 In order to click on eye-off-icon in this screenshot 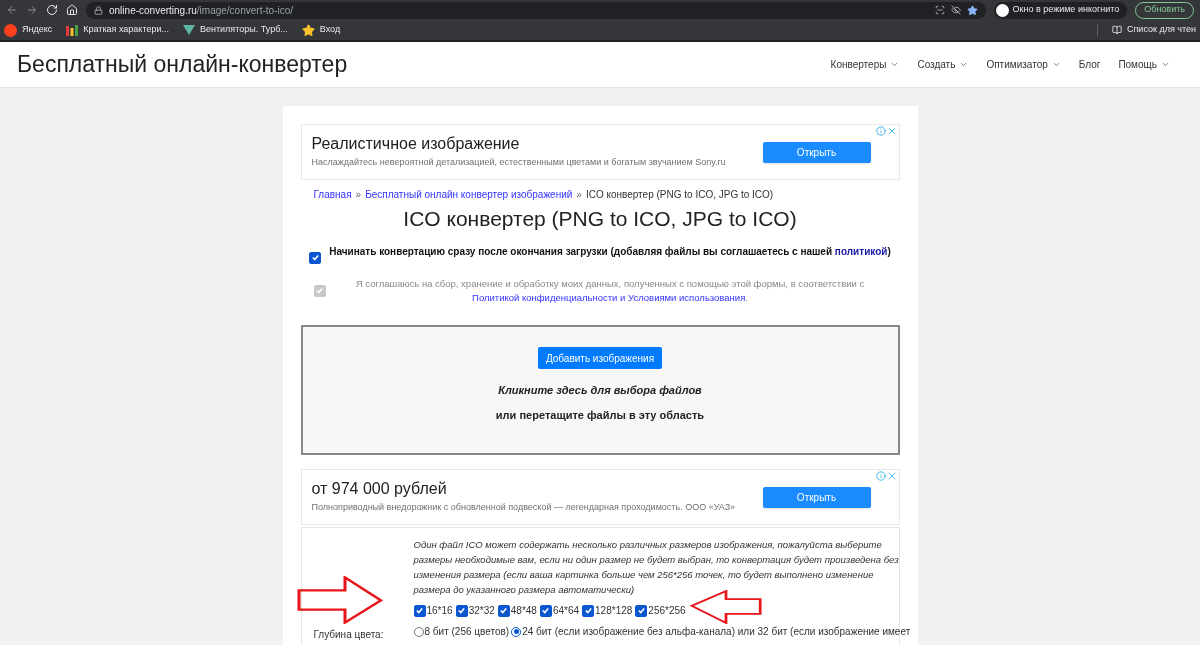, I will do `click(955, 10)`.